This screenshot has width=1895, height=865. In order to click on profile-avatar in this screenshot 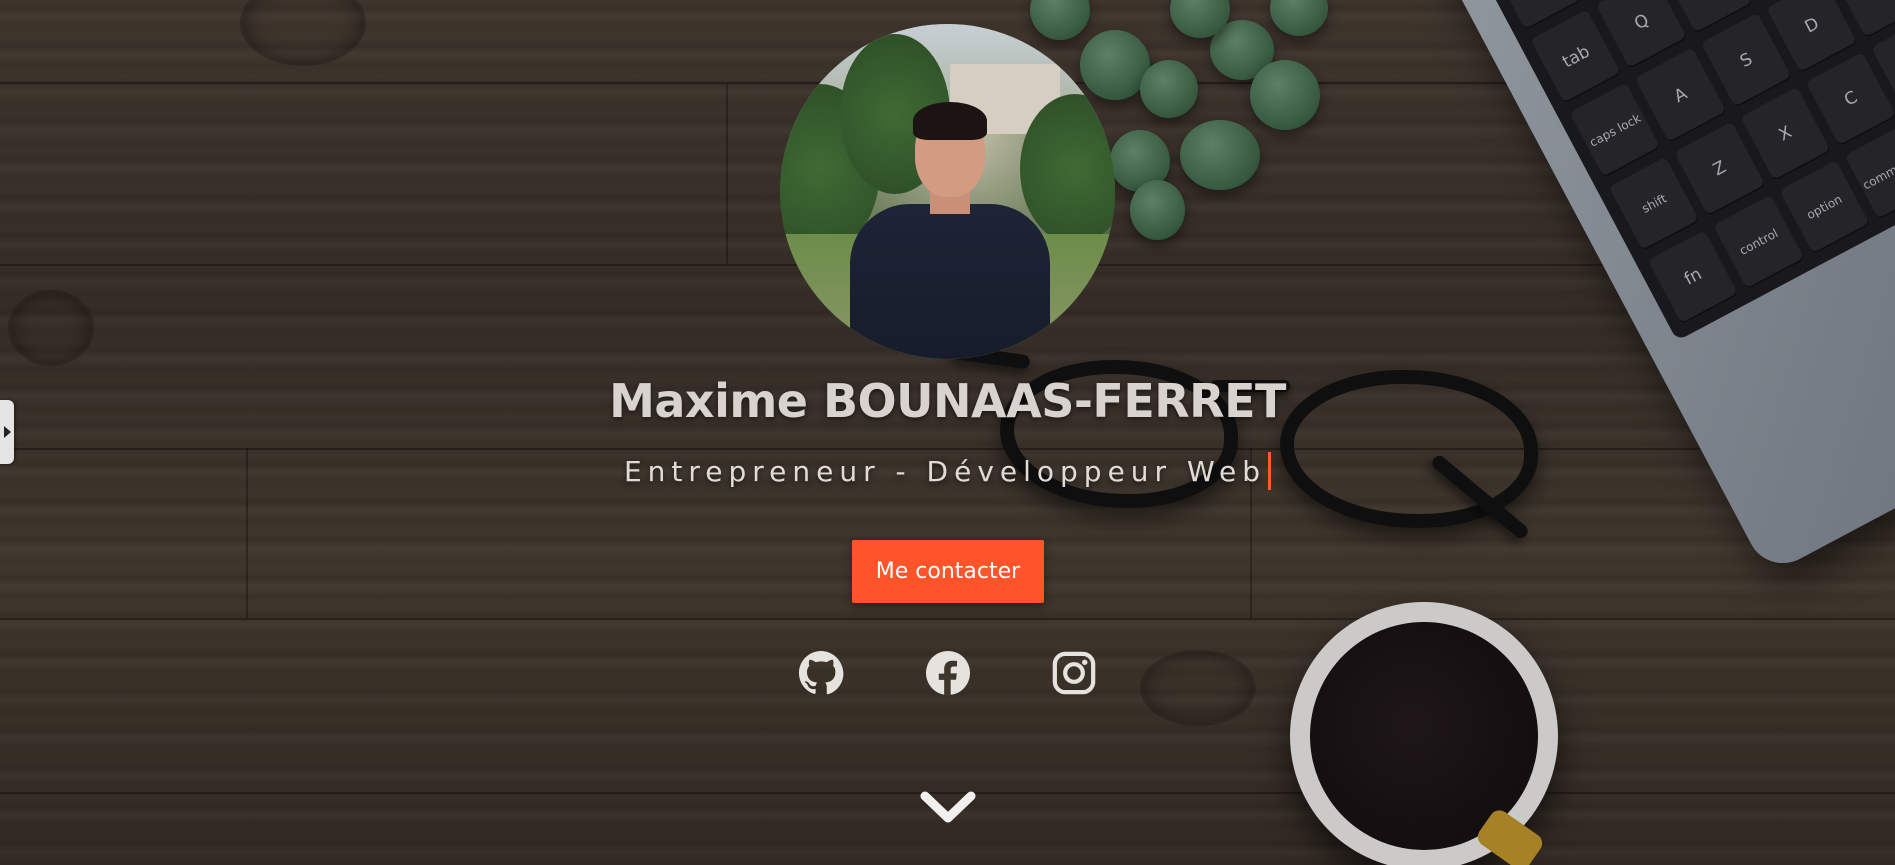, I will do `click(947, 191)`.